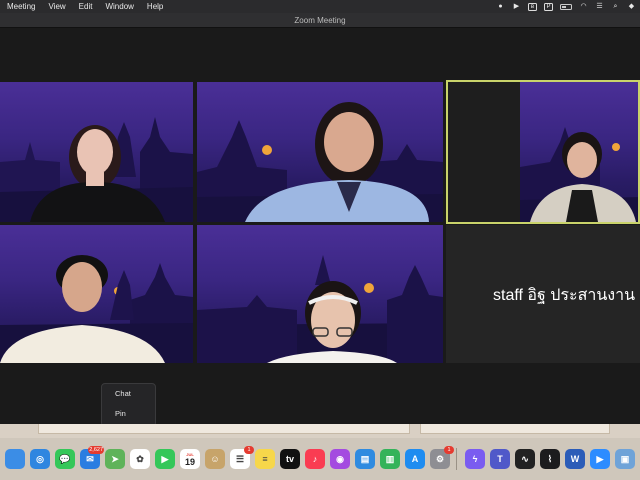 Image resolution: width=640 pixels, height=480 pixels. What do you see at coordinates (215, 459) in the screenshot?
I see `dock-contacts-icon: ☺` at bounding box center [215, 459].